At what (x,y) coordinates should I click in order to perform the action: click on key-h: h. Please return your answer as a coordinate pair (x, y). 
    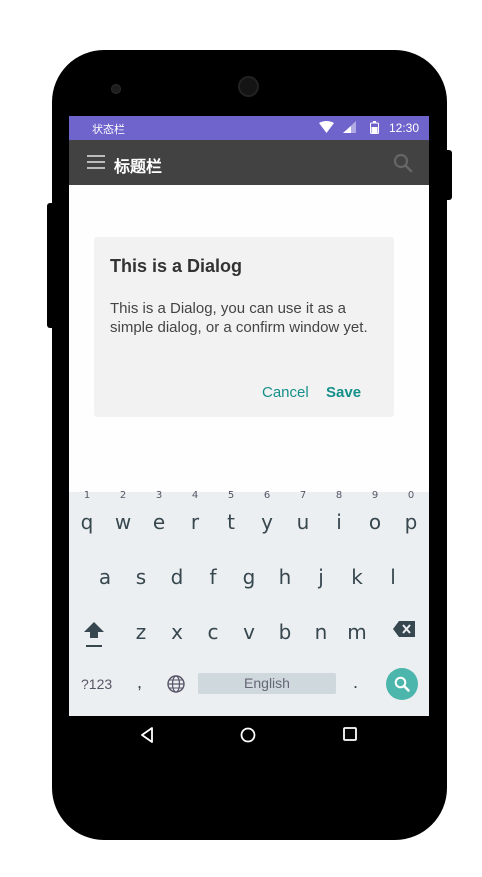
    Looking at the image, I should click on (285, 577).